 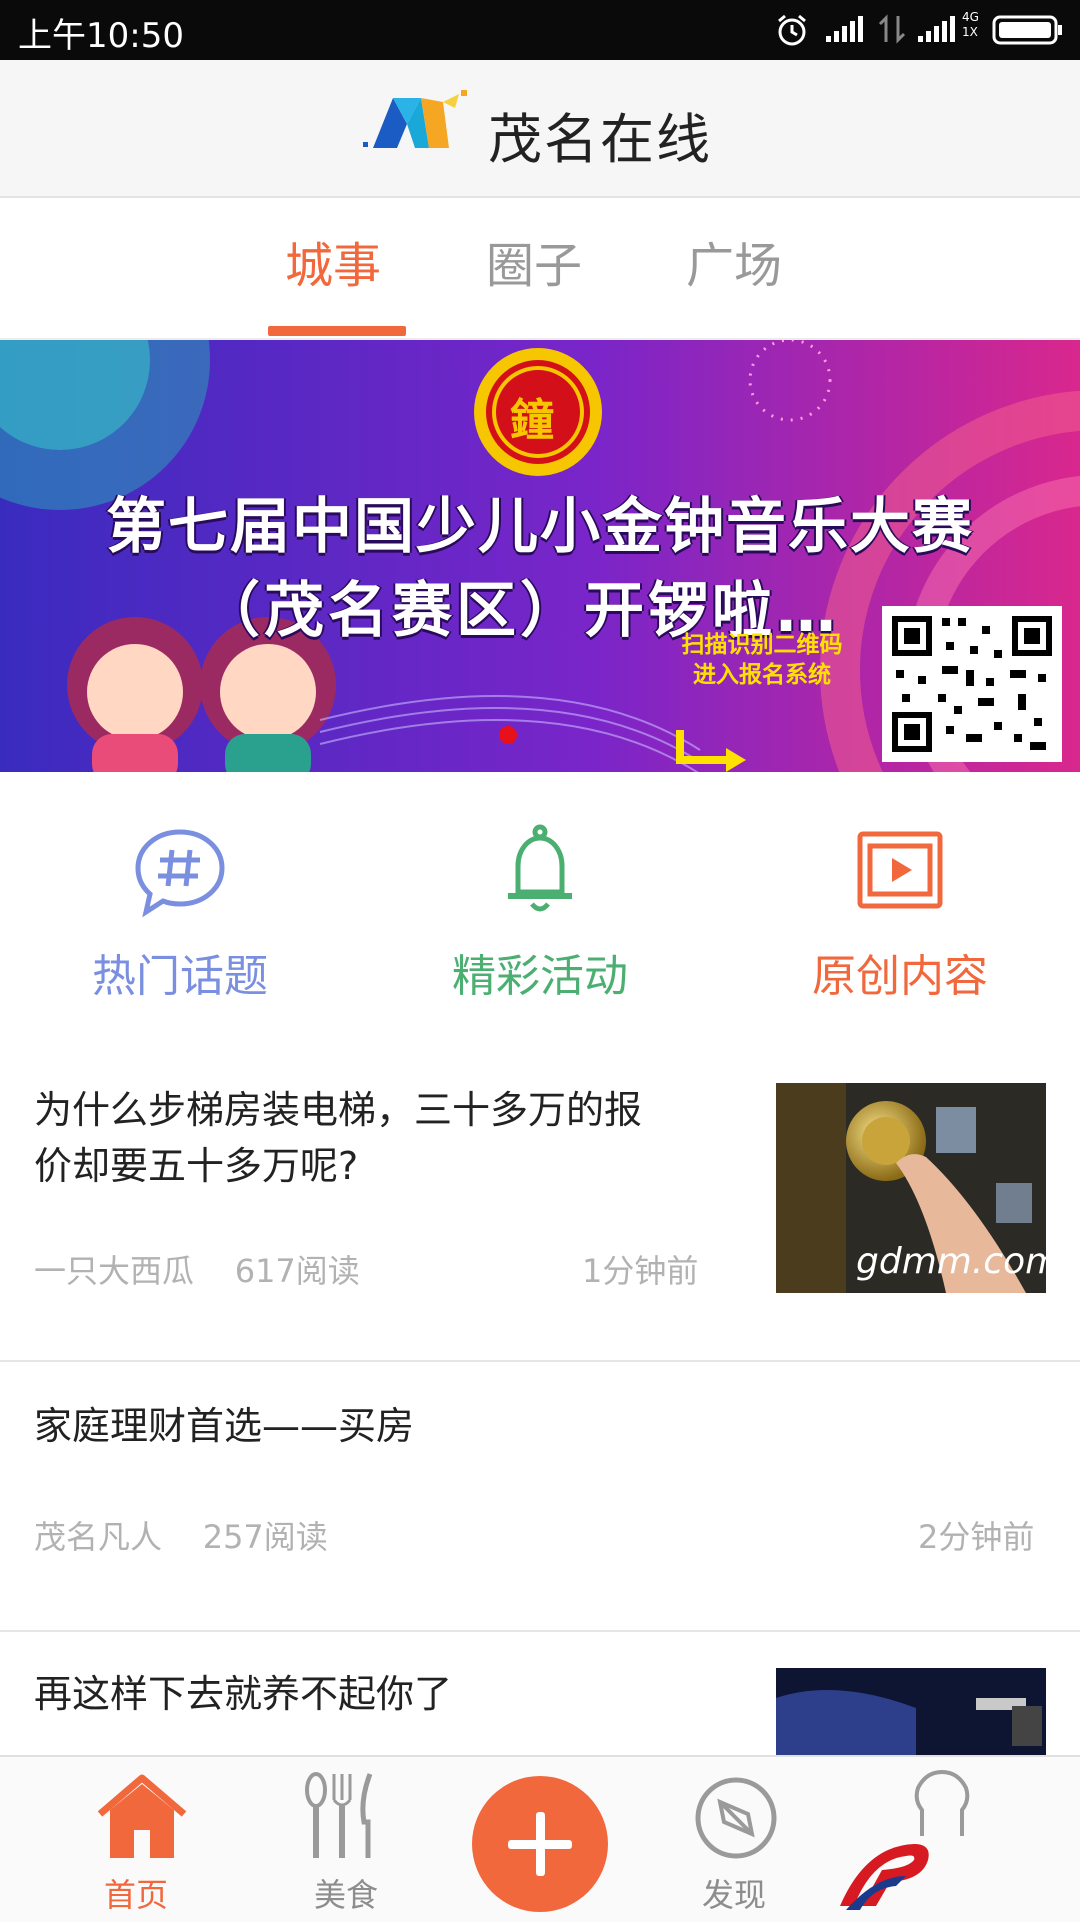 I want to click on network-type: 4G 1X, so click(x=970, y=25).